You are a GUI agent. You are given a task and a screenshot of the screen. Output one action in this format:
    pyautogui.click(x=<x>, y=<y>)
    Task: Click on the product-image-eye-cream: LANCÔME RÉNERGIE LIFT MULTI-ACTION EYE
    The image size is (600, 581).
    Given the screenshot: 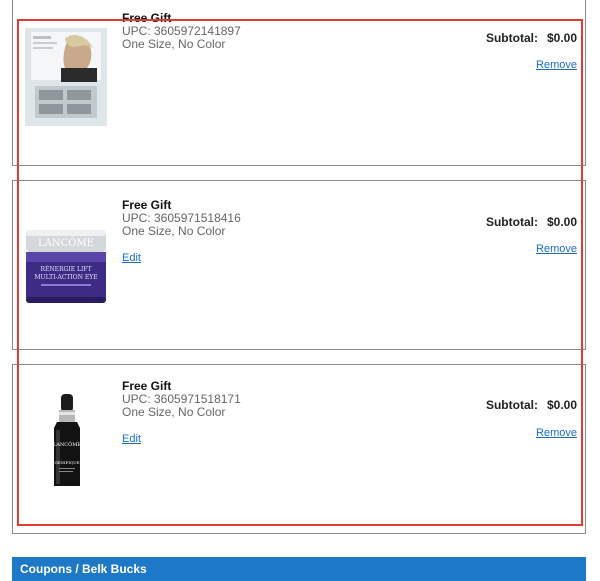 What is the action you would take?
    pyautogui.click(x=66, y=268)
    